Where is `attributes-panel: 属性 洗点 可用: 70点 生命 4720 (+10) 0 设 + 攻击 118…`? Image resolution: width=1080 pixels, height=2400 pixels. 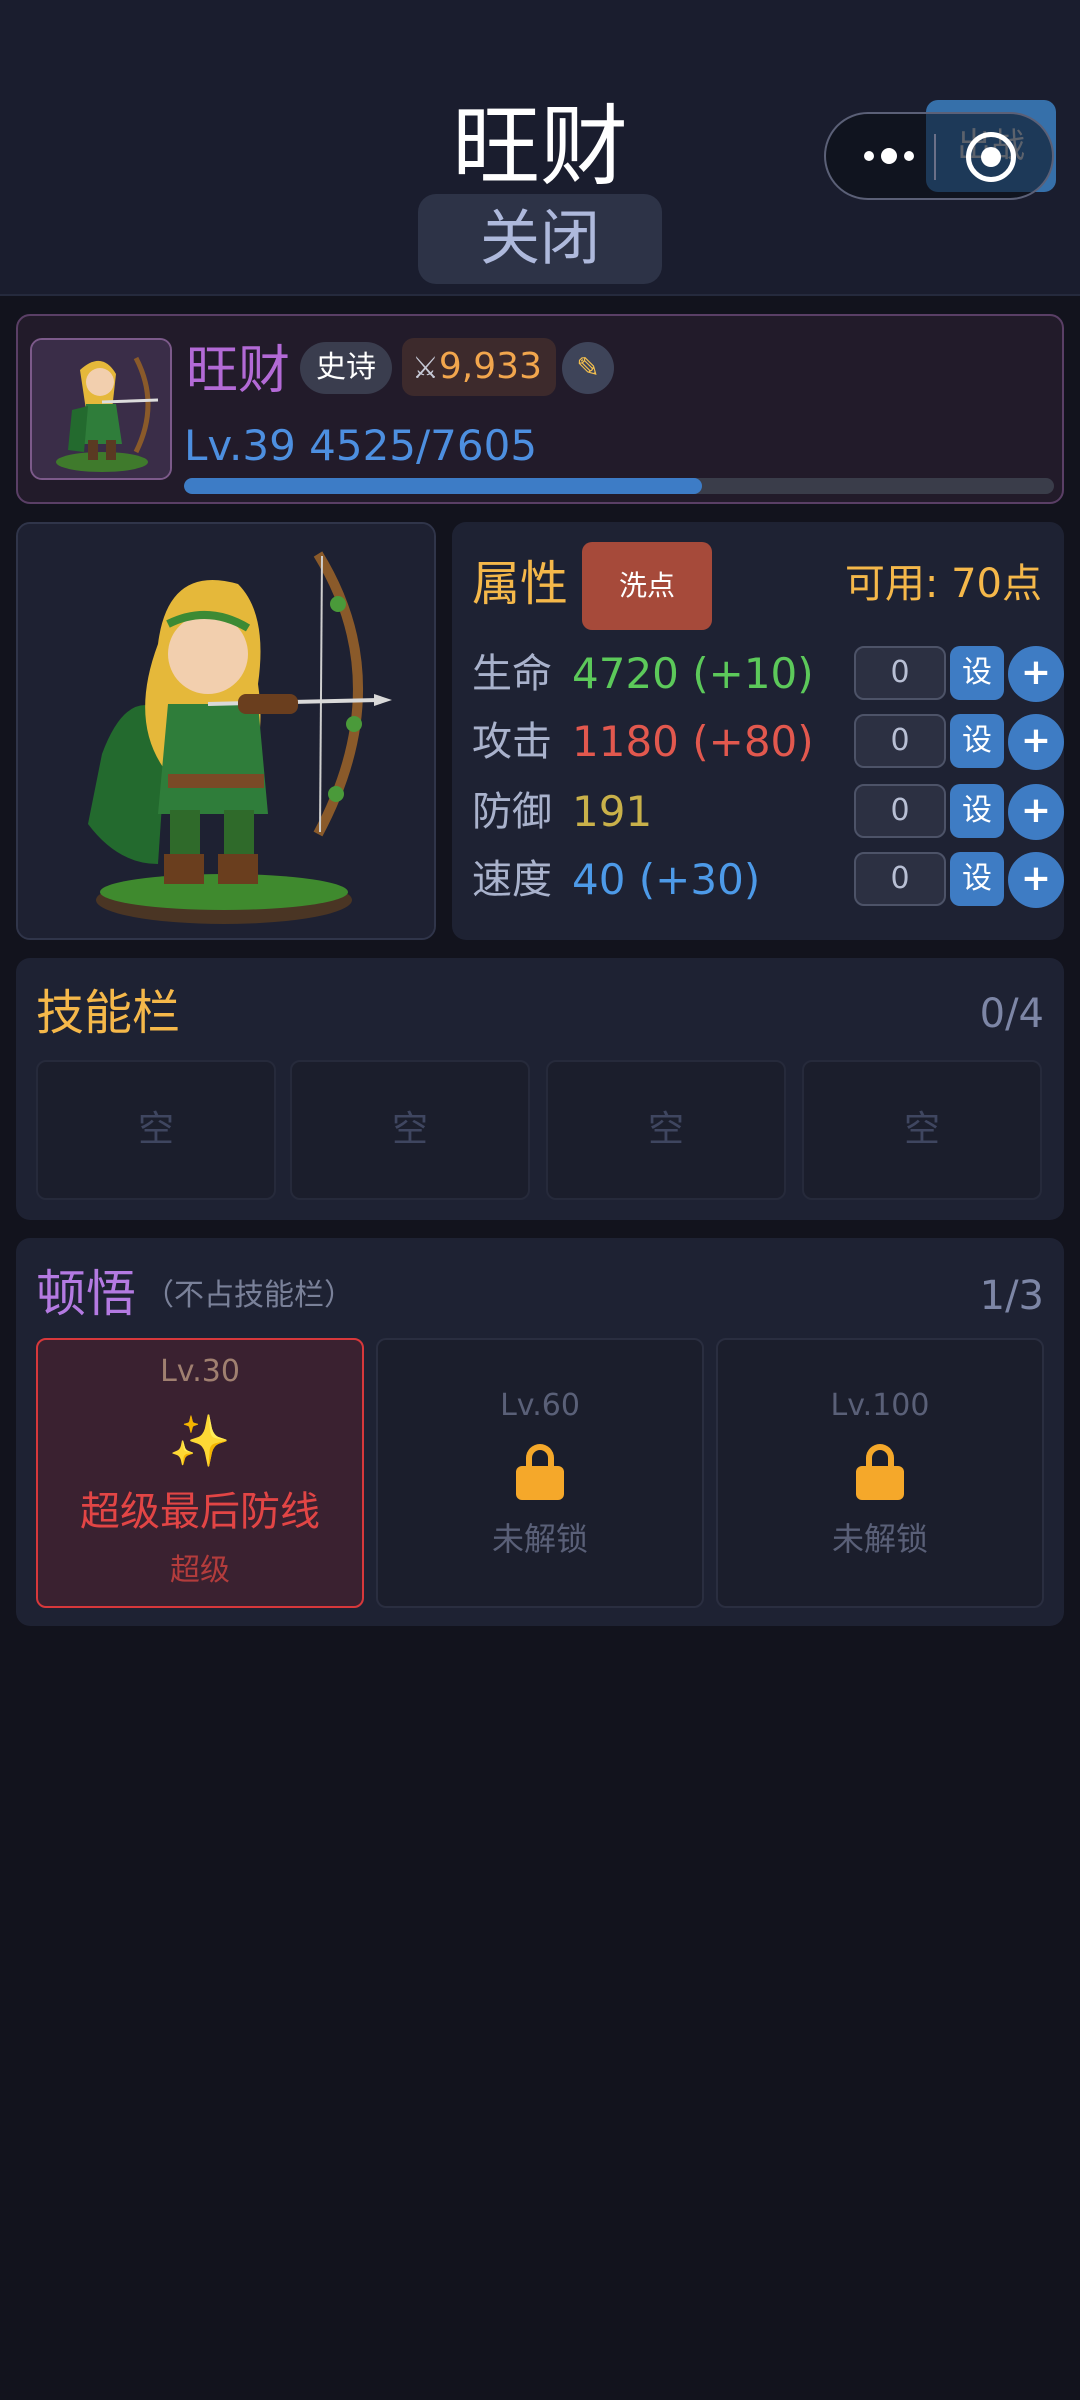
attributes-panel: 属性 洗点 可用: 70点 生命 4720 (+10) 0 设 + 攻击 118… is located at coordinates (758, 731).